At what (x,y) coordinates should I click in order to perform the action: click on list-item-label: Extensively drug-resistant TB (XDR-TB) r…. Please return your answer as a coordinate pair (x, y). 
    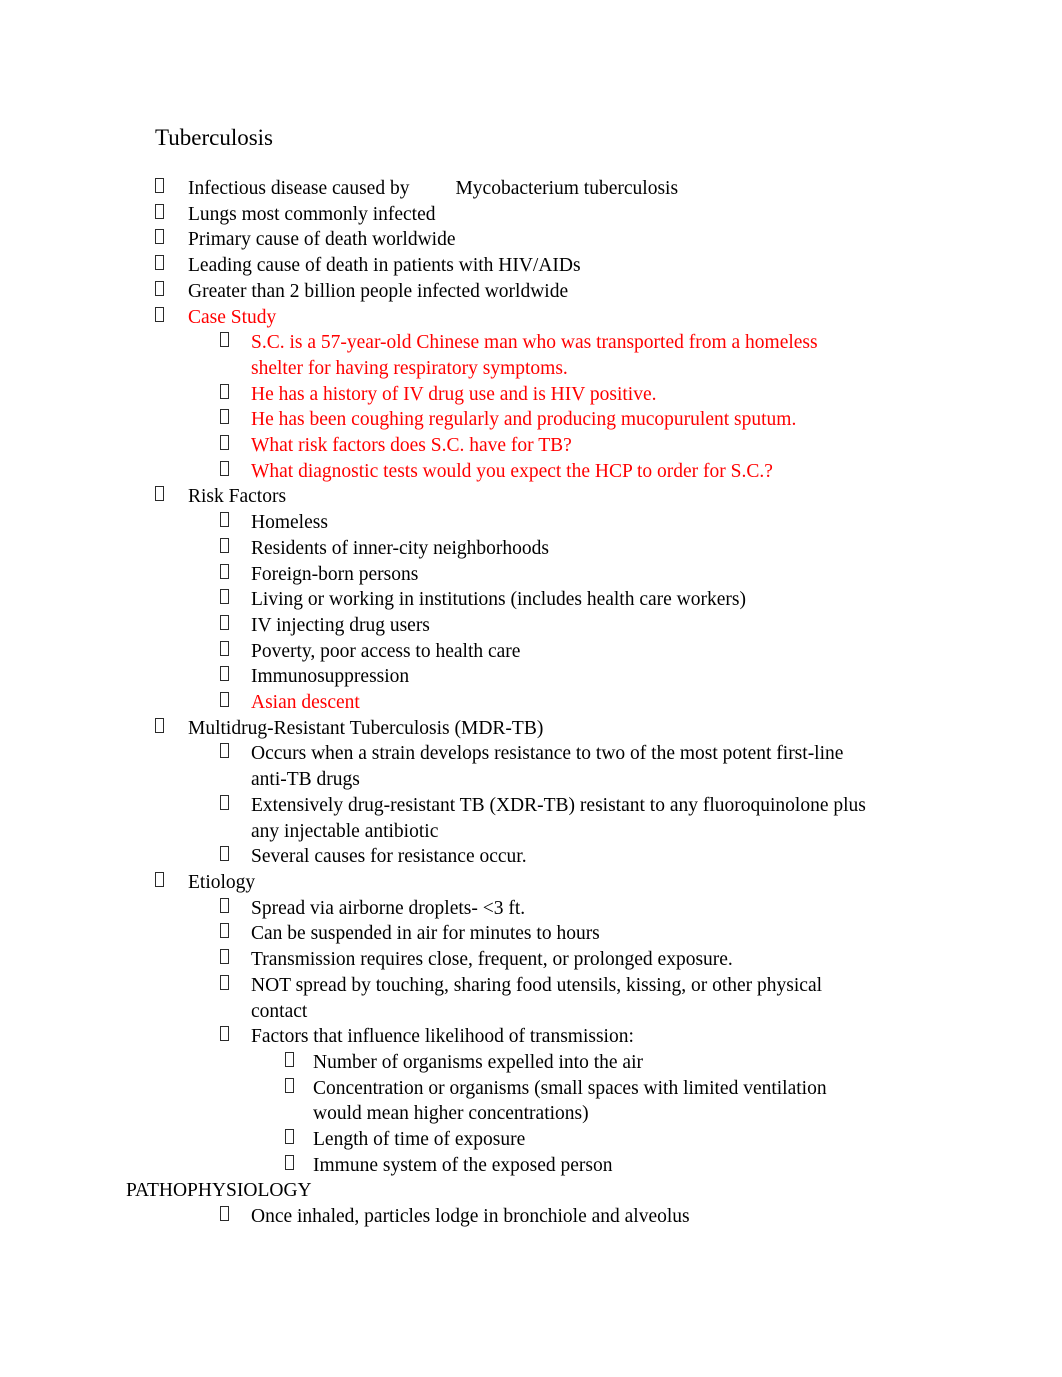
    Looking at the image, I should click on (558, 818).